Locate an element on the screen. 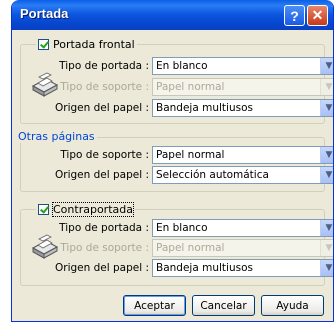 The image size is (336, 327). back-media-type-value: Papel normal is located at coordinates (190, 248).